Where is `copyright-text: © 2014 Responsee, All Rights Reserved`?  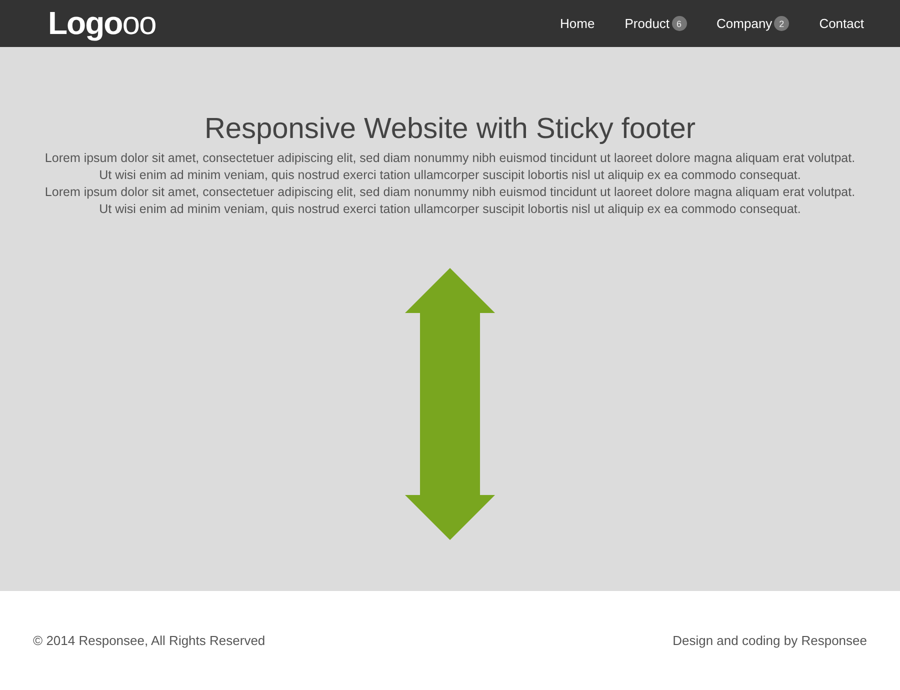 copyright-text: © 2014 Responsee, All Rights Reserved is located at coordinates (149, 640).